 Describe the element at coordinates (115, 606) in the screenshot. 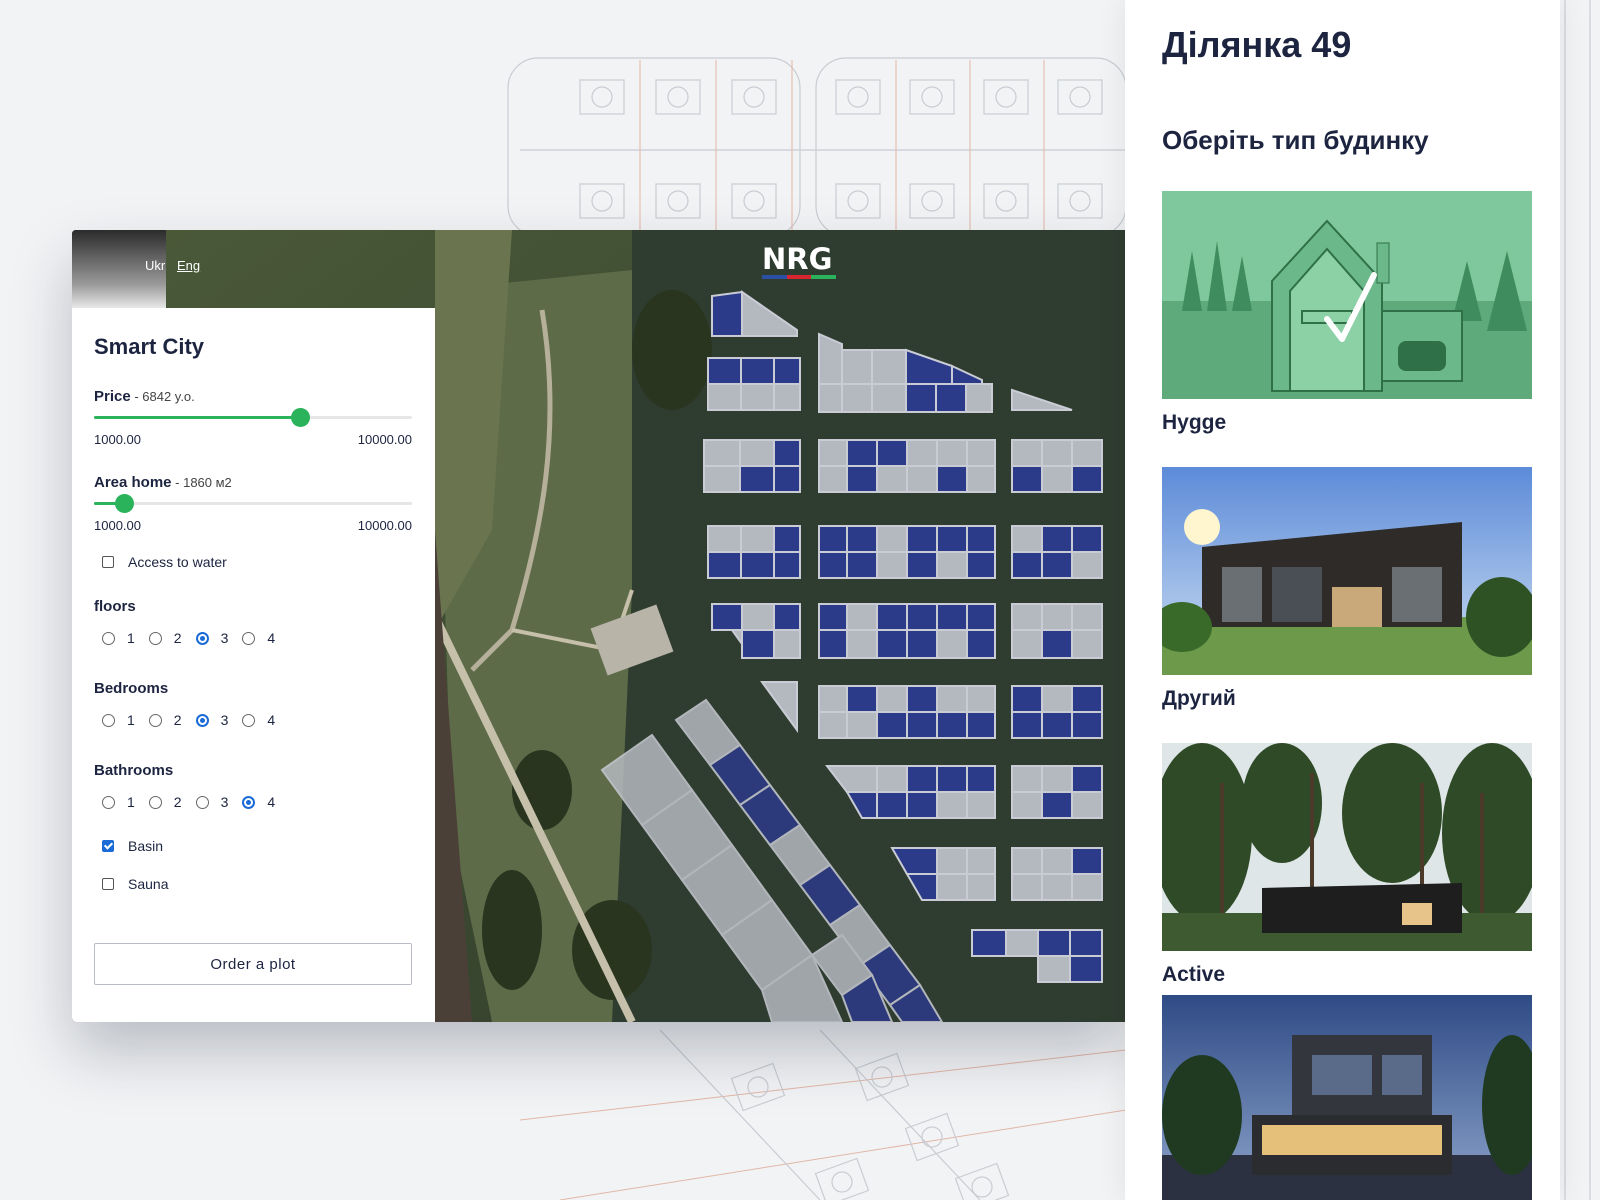

I see `floors-label: floors` at that location.